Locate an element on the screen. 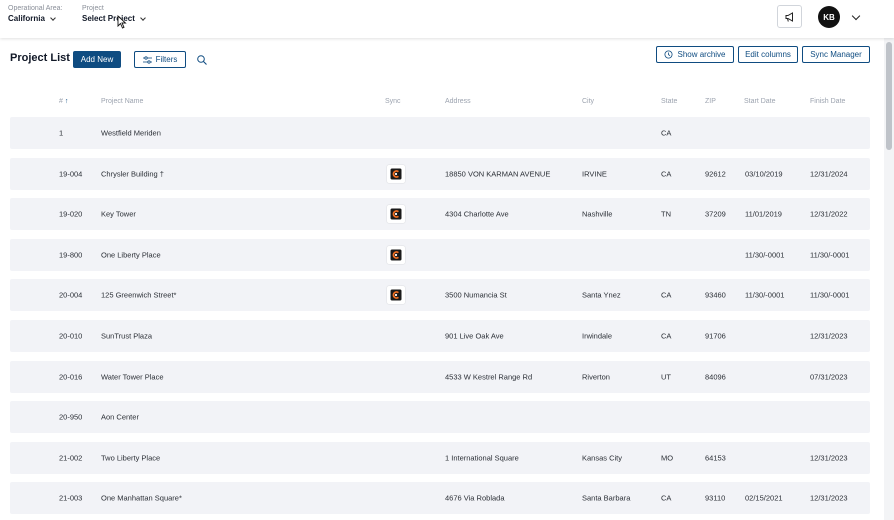 The width and height of the screenshot is (894, 520). column-header-address: Address is located at coordinates (458, 101).